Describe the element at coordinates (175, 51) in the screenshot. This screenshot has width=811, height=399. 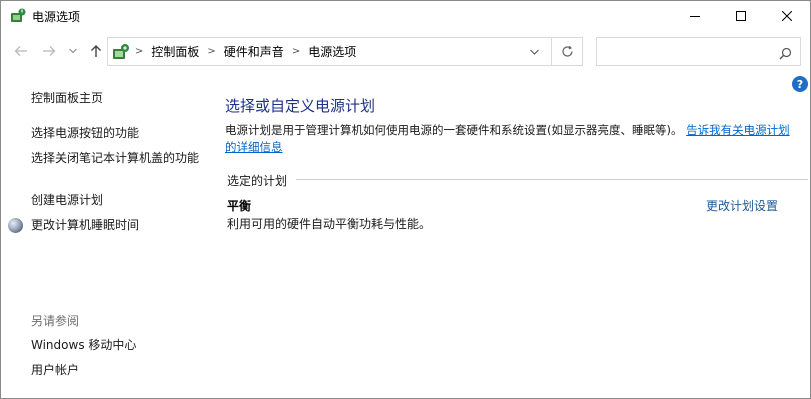
I see `breadcrumb-control-panel: 控制面板` at that location.